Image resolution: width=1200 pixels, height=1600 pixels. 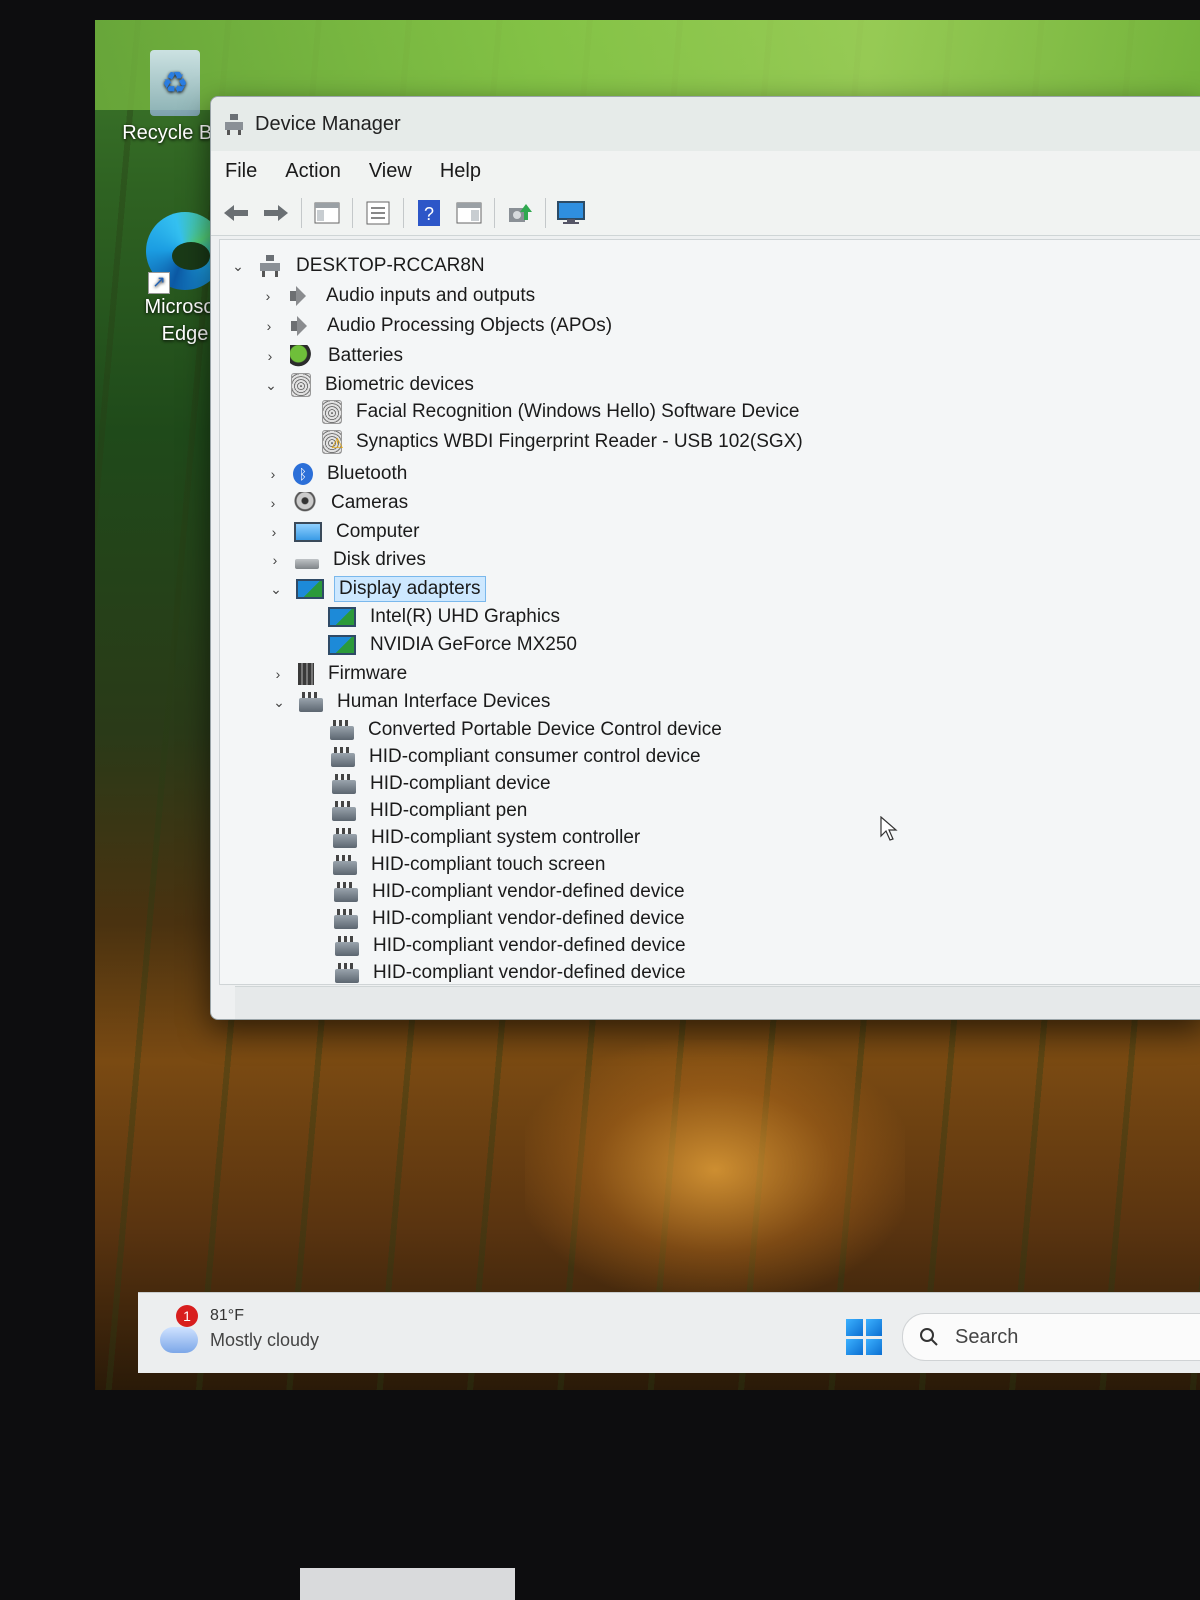 I want to click on tree-device: HID-compliant touch screen, so click(x=471, y=865).